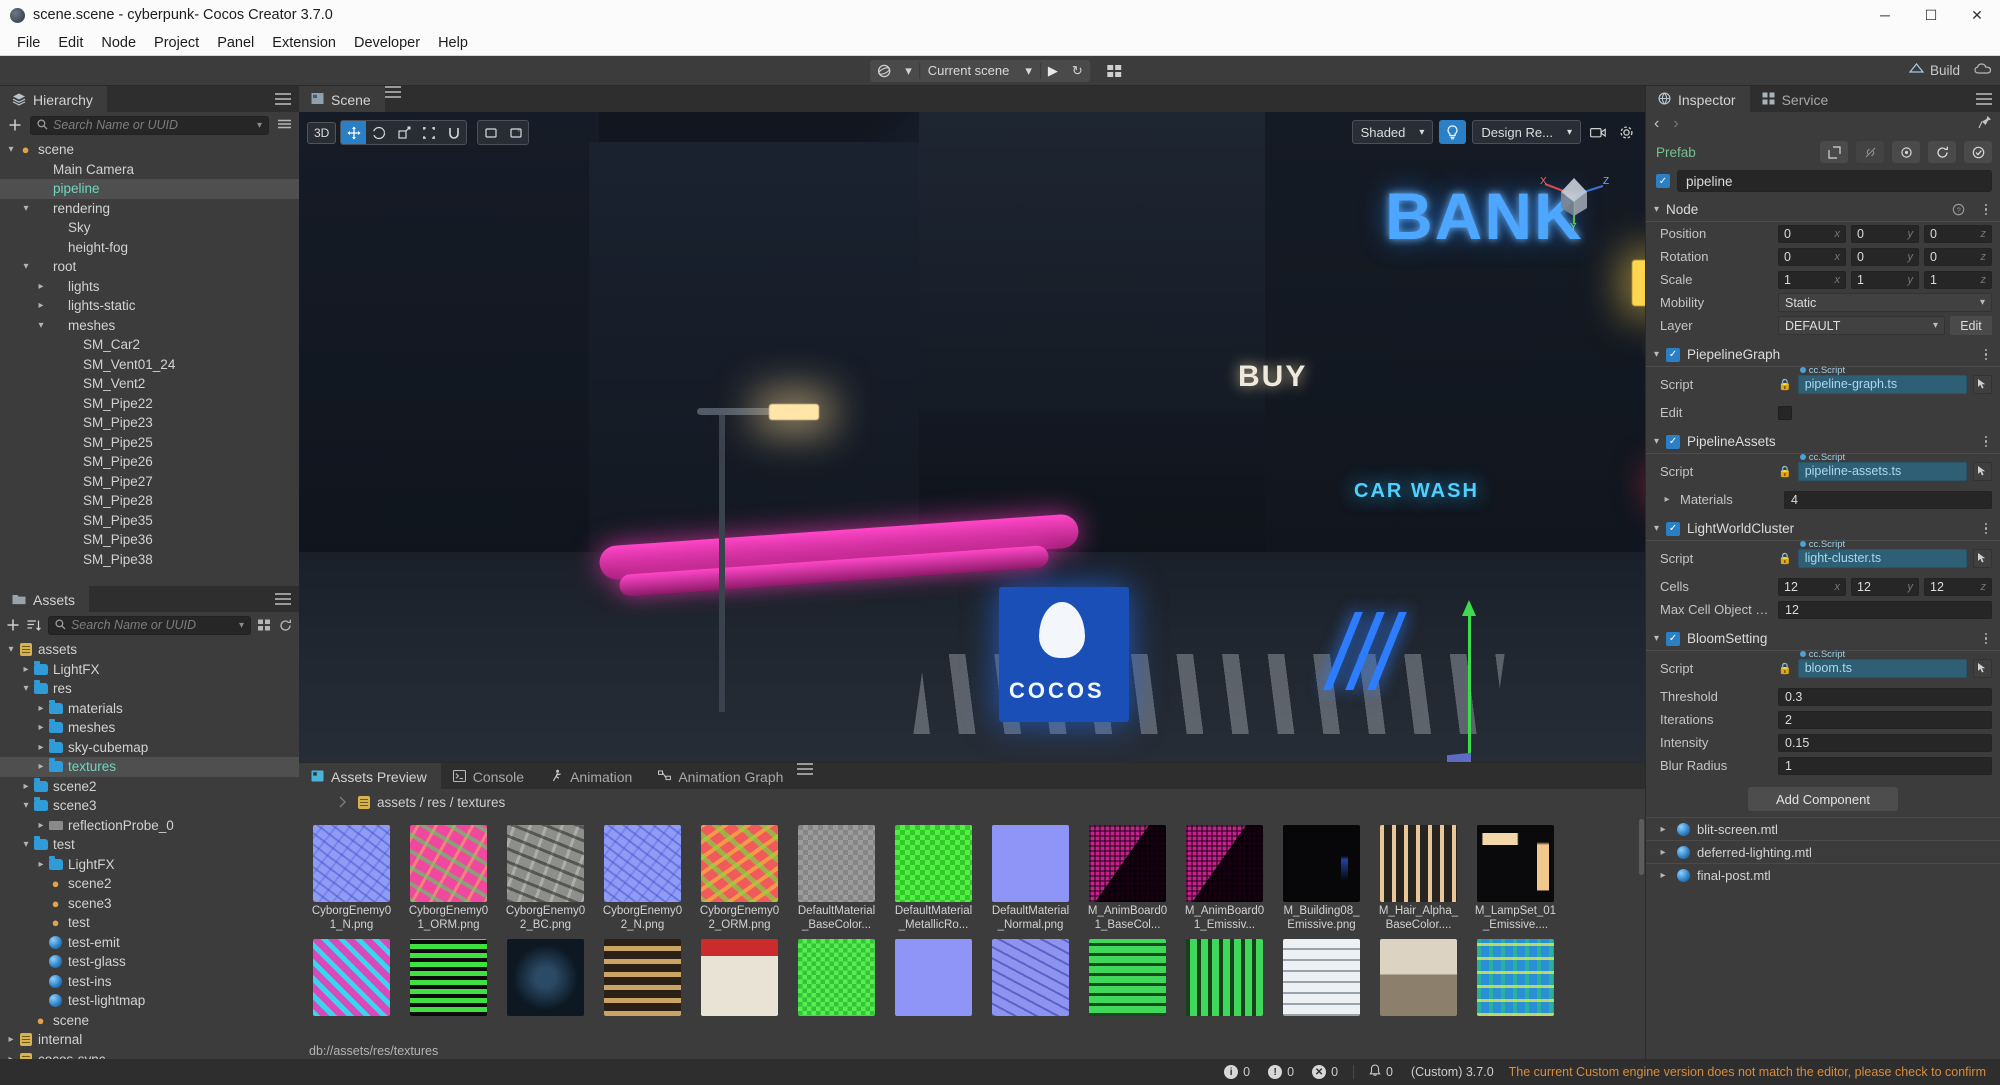 The image size is (2000, 1085). What do you see at coordinates (149, 884) in the screenshot?
I see `tree-node: ● scene2` at bounding box center [149, 884].